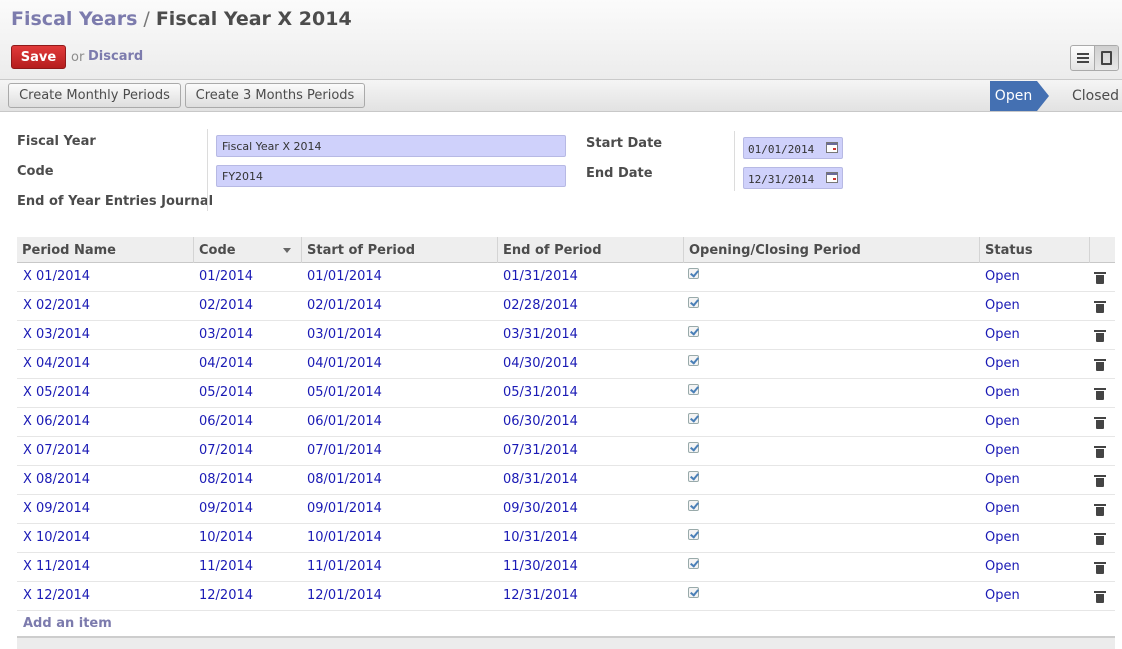  Describe the element at coordinates (57, 334) in the screenshot. I see `period-name-cell: X 03/2014` at that location.